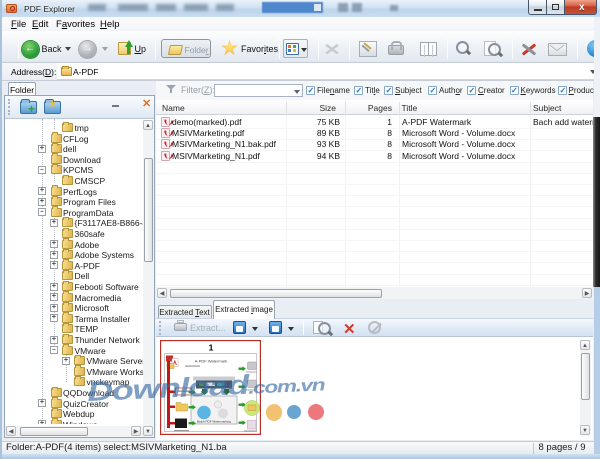  Describe the element at coordinates (211, 348) in the screenshot. I see `svg-text: 1` at that location.